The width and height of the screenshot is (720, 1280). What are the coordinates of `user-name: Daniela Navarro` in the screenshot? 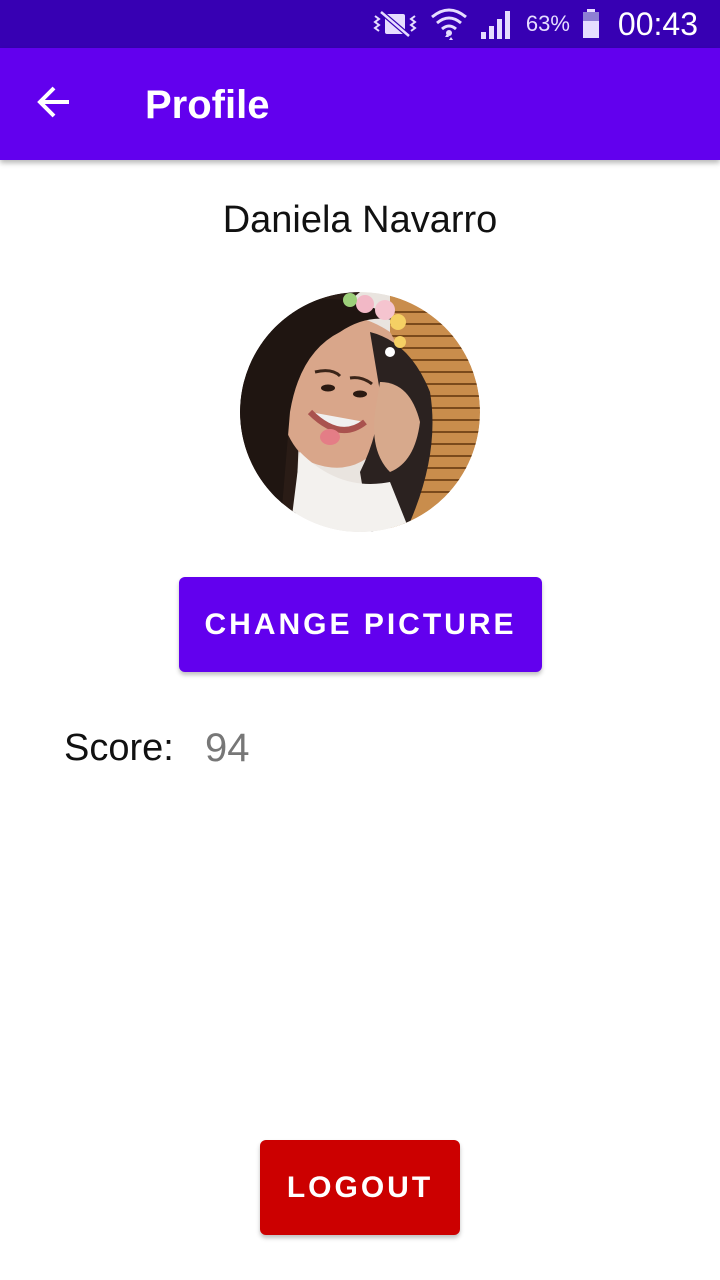 It's located at (360, 220).